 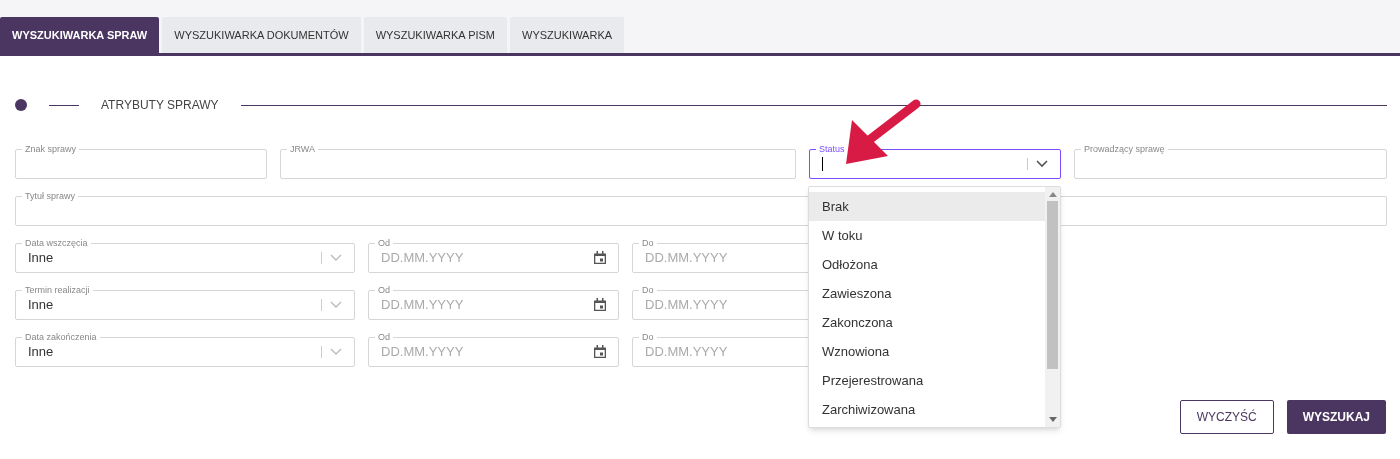 I want to click on tab: WYSZUKIWARKA DOKUMENTÓW, so click(x=261, y=35).